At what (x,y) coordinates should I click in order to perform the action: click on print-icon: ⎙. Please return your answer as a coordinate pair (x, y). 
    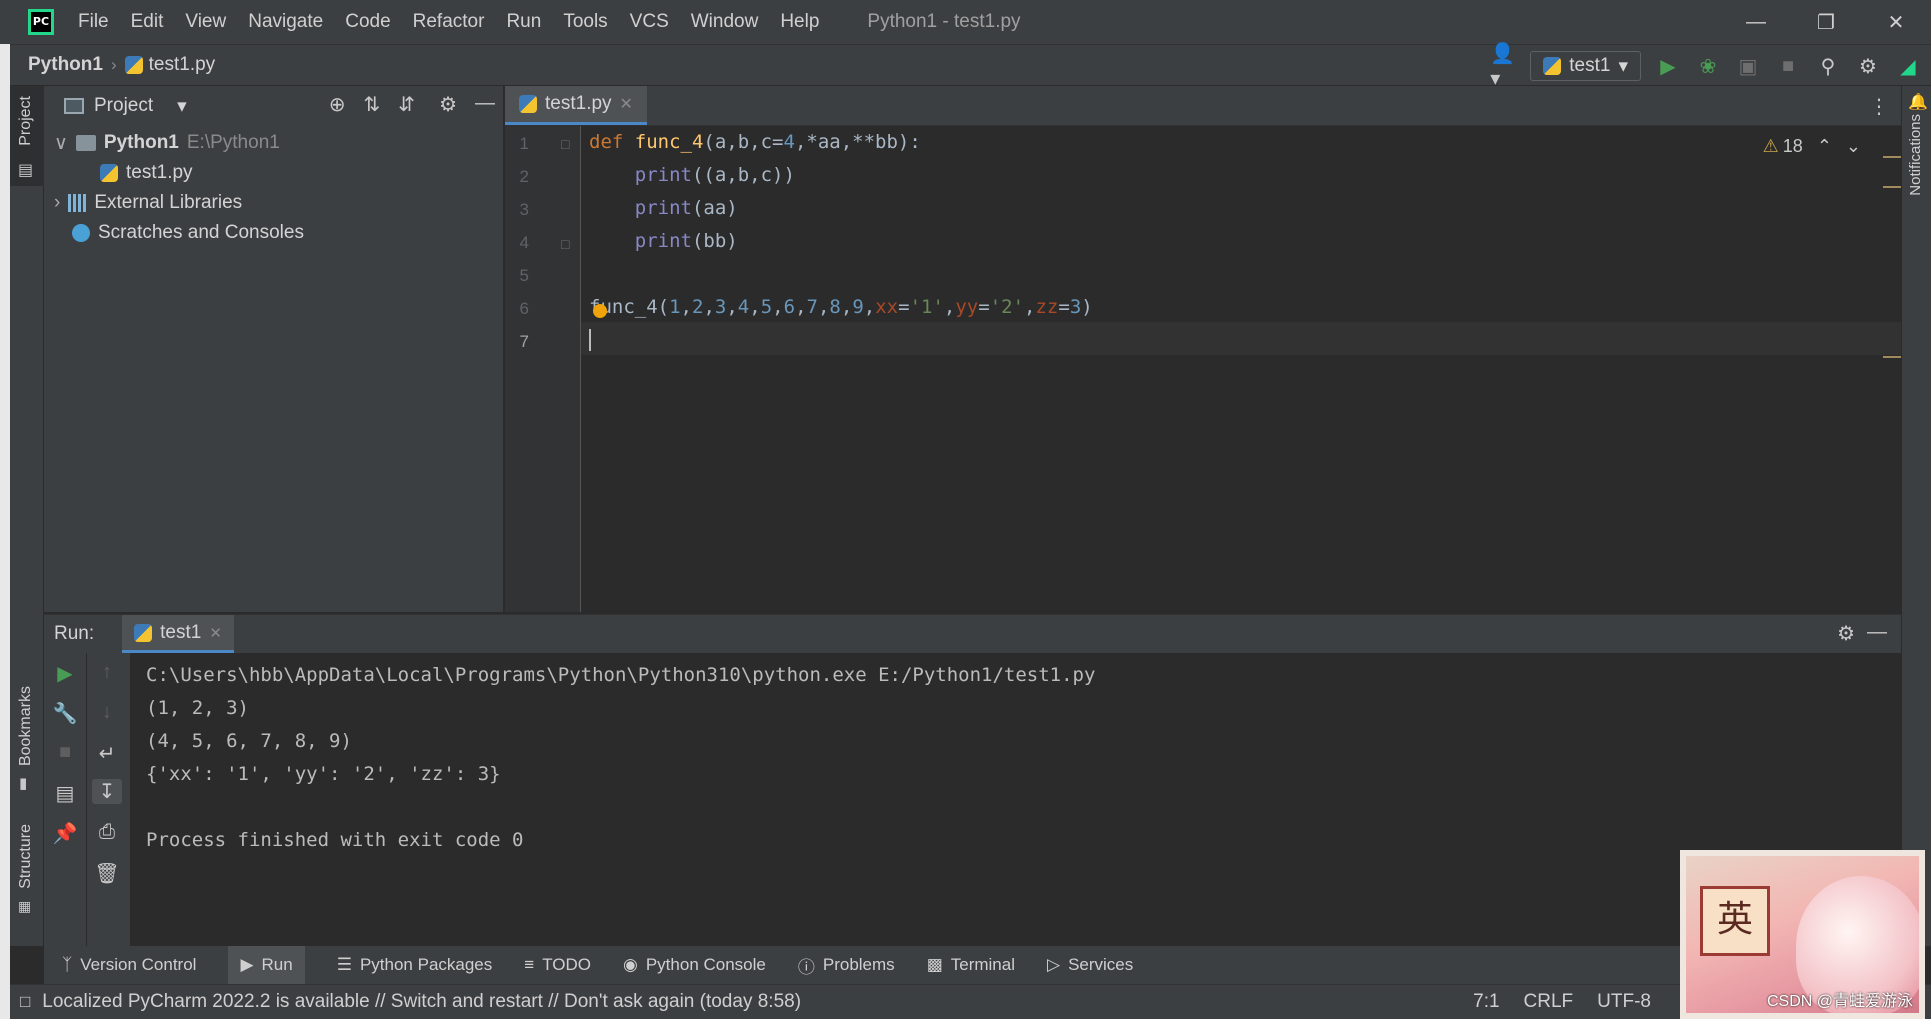
    Looking at the image, I should click on (107, 832).